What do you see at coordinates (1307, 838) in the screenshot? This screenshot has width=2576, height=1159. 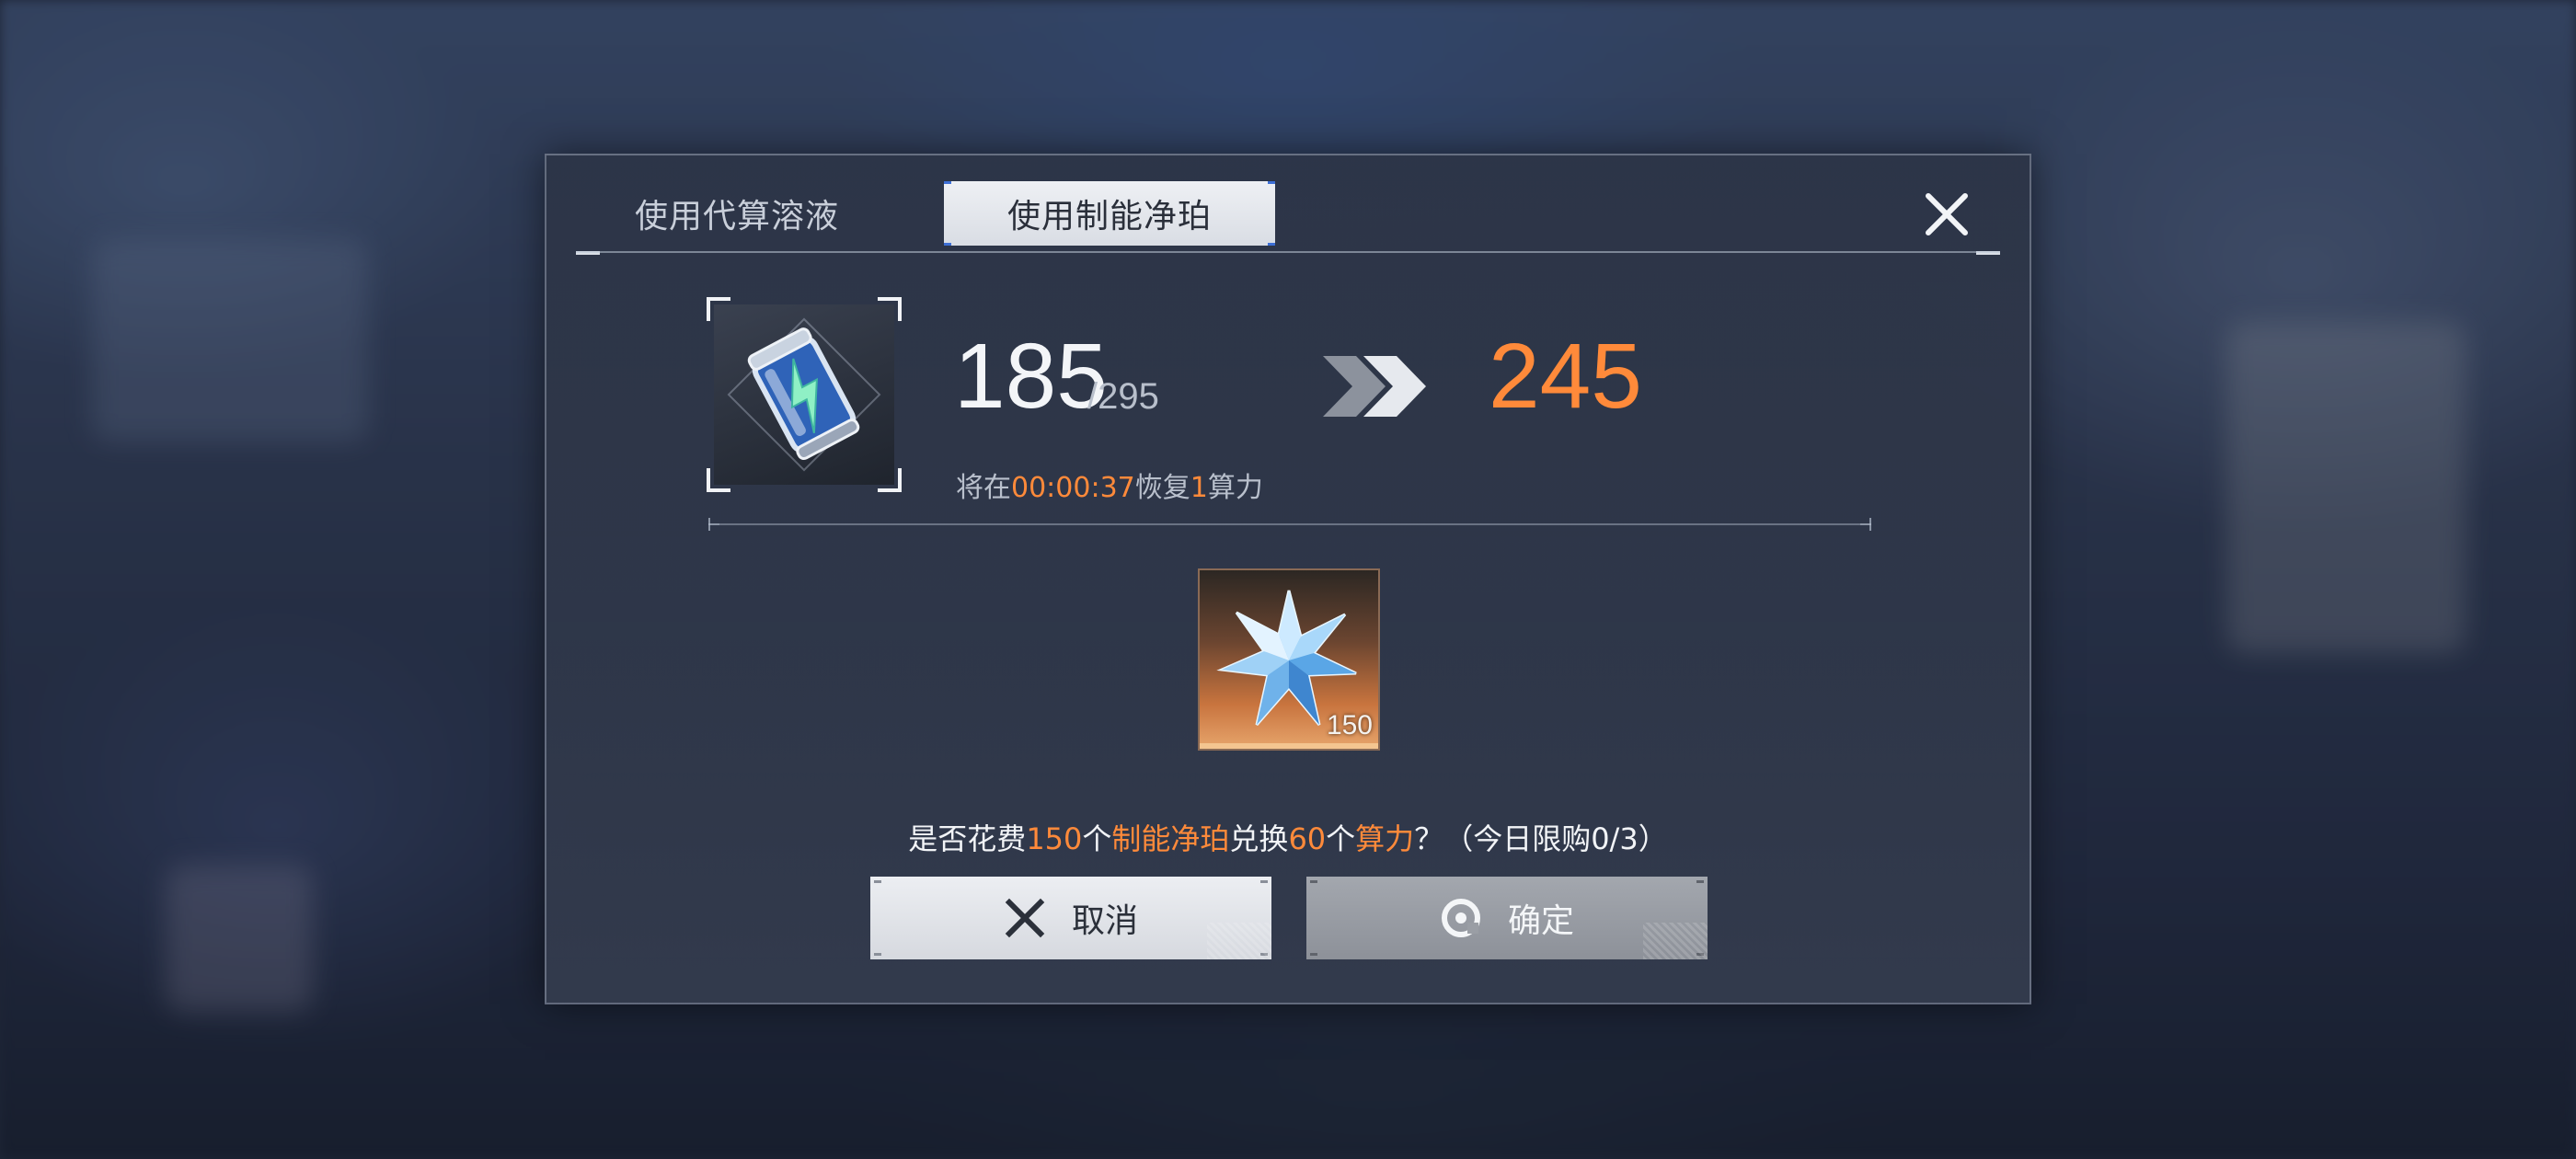 I see `question-gain: 60` at bounding box center [1307, 838].